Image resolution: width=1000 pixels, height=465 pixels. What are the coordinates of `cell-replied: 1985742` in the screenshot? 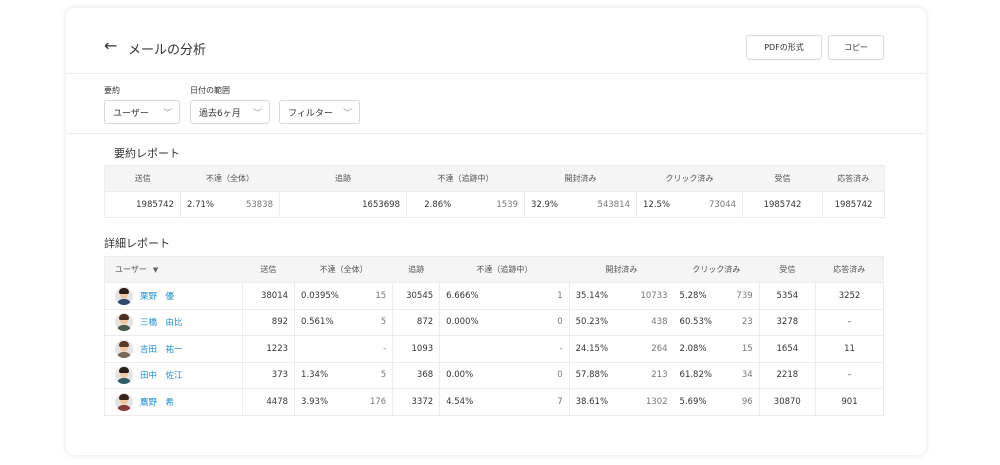 It's located at (853, 204).